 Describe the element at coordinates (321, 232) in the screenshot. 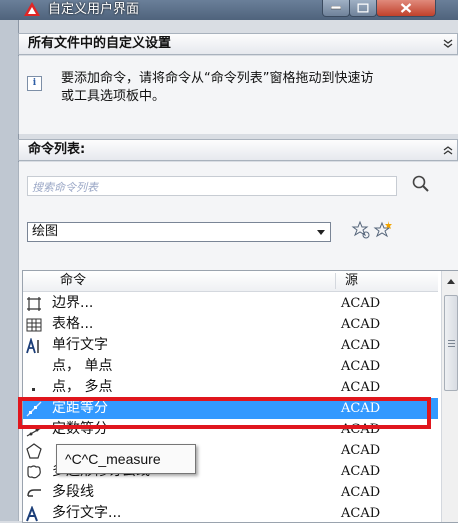

I see `dropdown-arrow-icon` at that location.